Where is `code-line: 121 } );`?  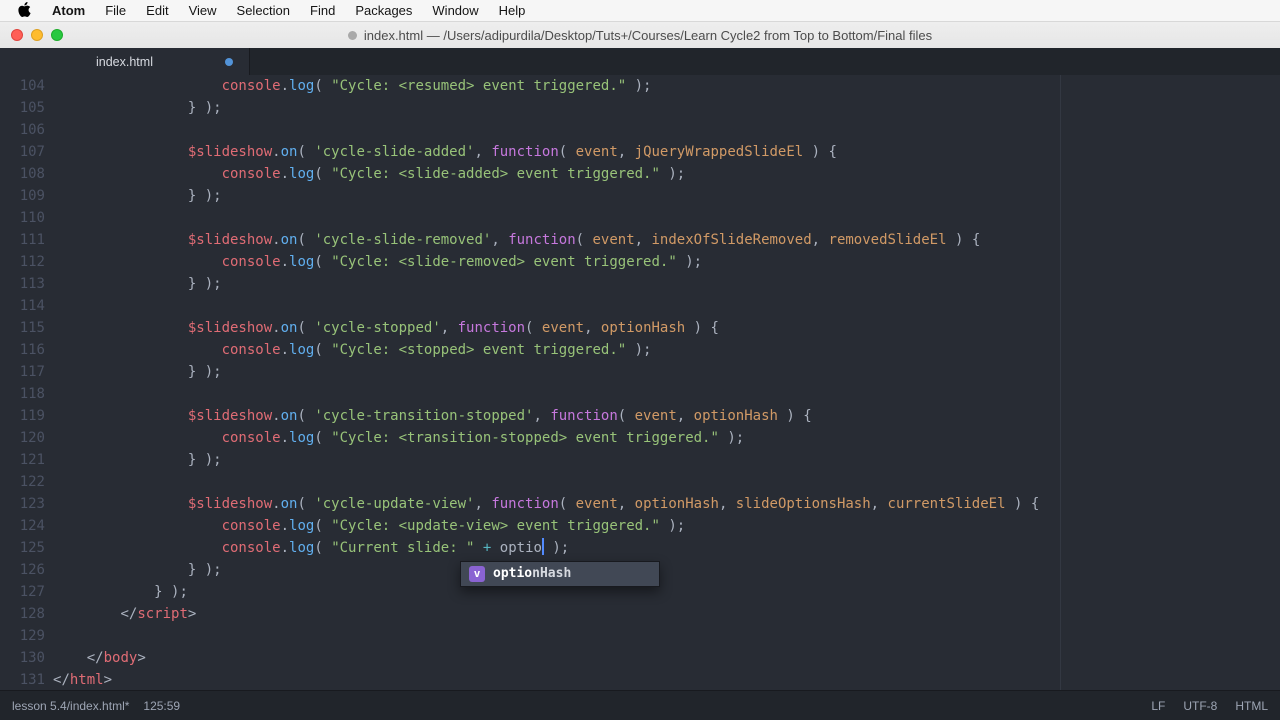
code-line: 121 } ); is located at coordinates (640, 460).